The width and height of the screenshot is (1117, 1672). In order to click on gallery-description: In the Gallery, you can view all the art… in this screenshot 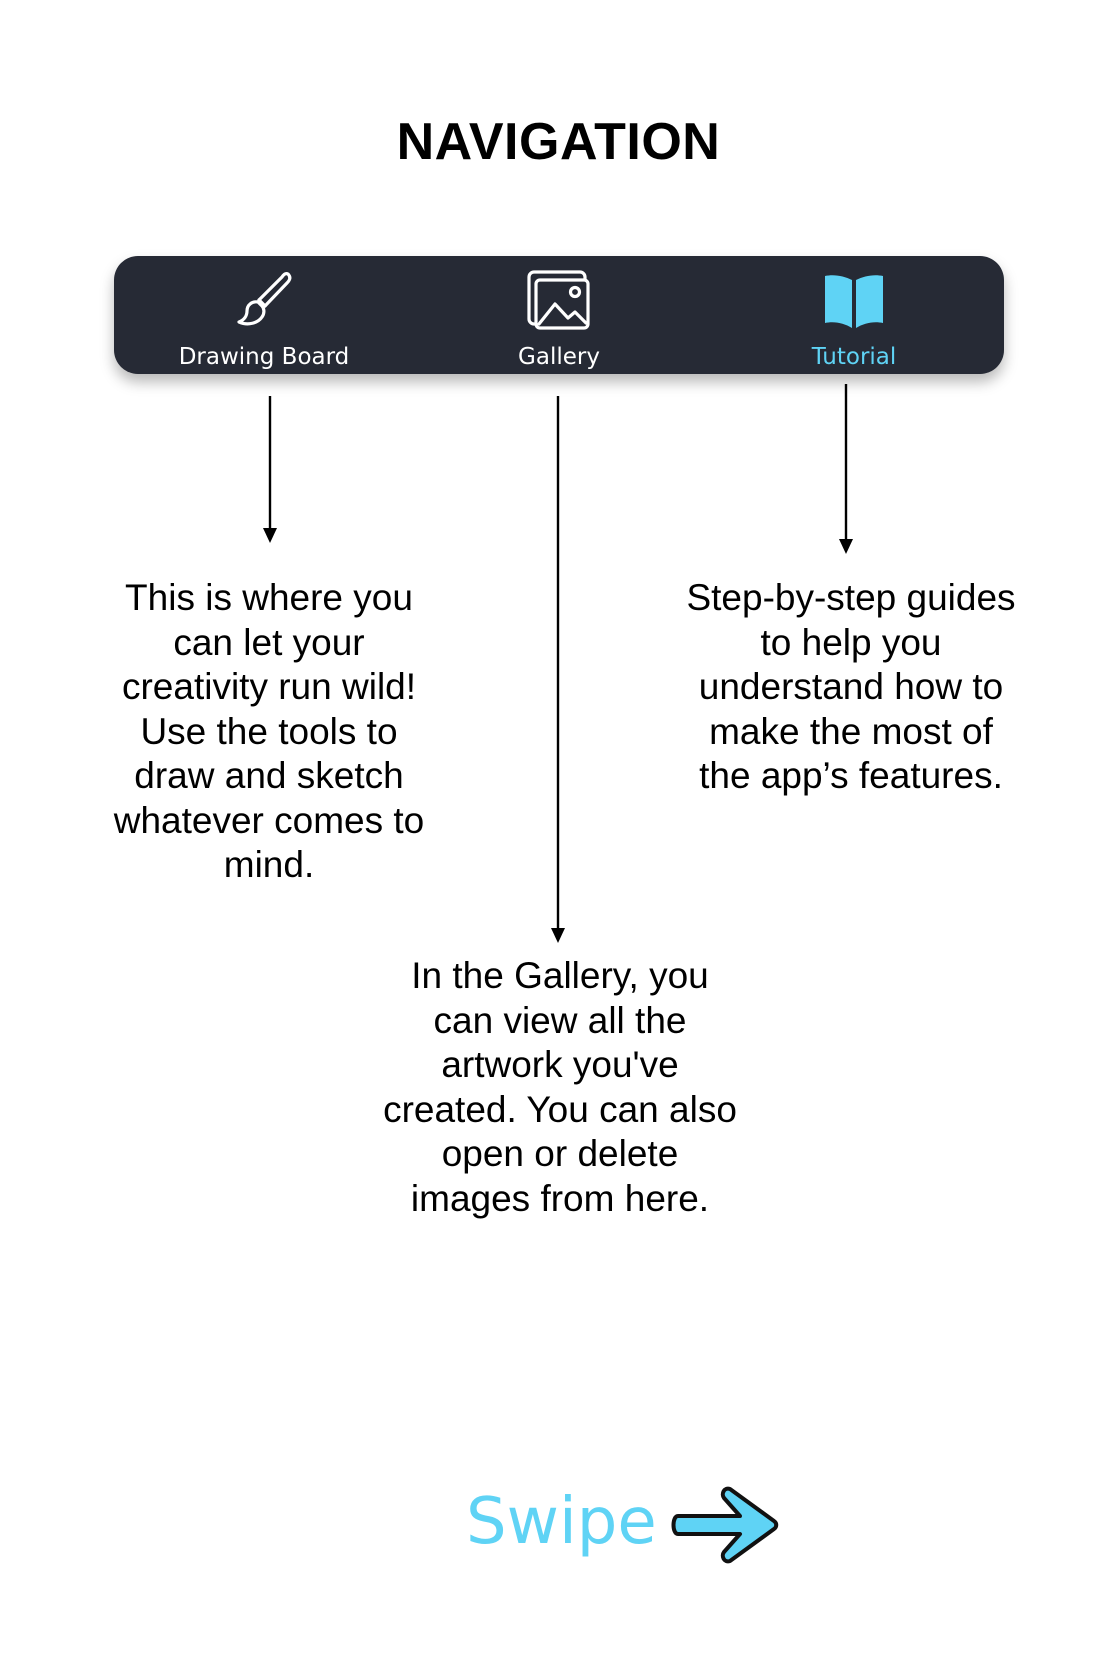, I will do `click(560, 1087)`.